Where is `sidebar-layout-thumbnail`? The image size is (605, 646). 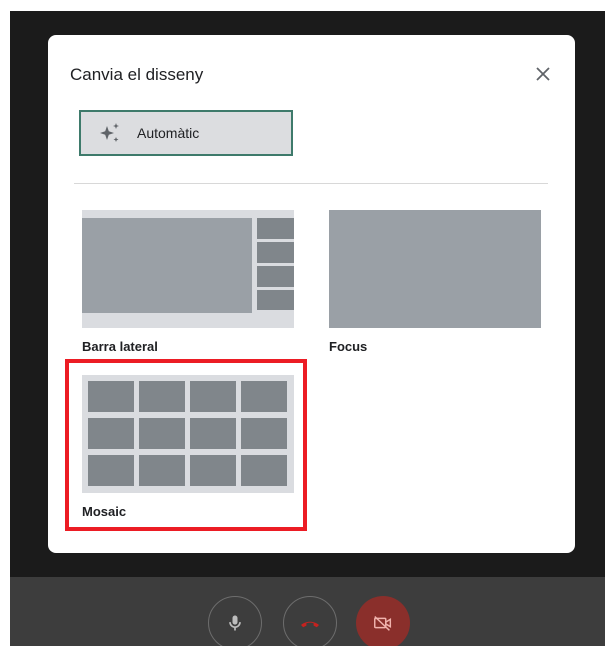 sidebar-layout-thumbnail is located at coordinates (188, 269).